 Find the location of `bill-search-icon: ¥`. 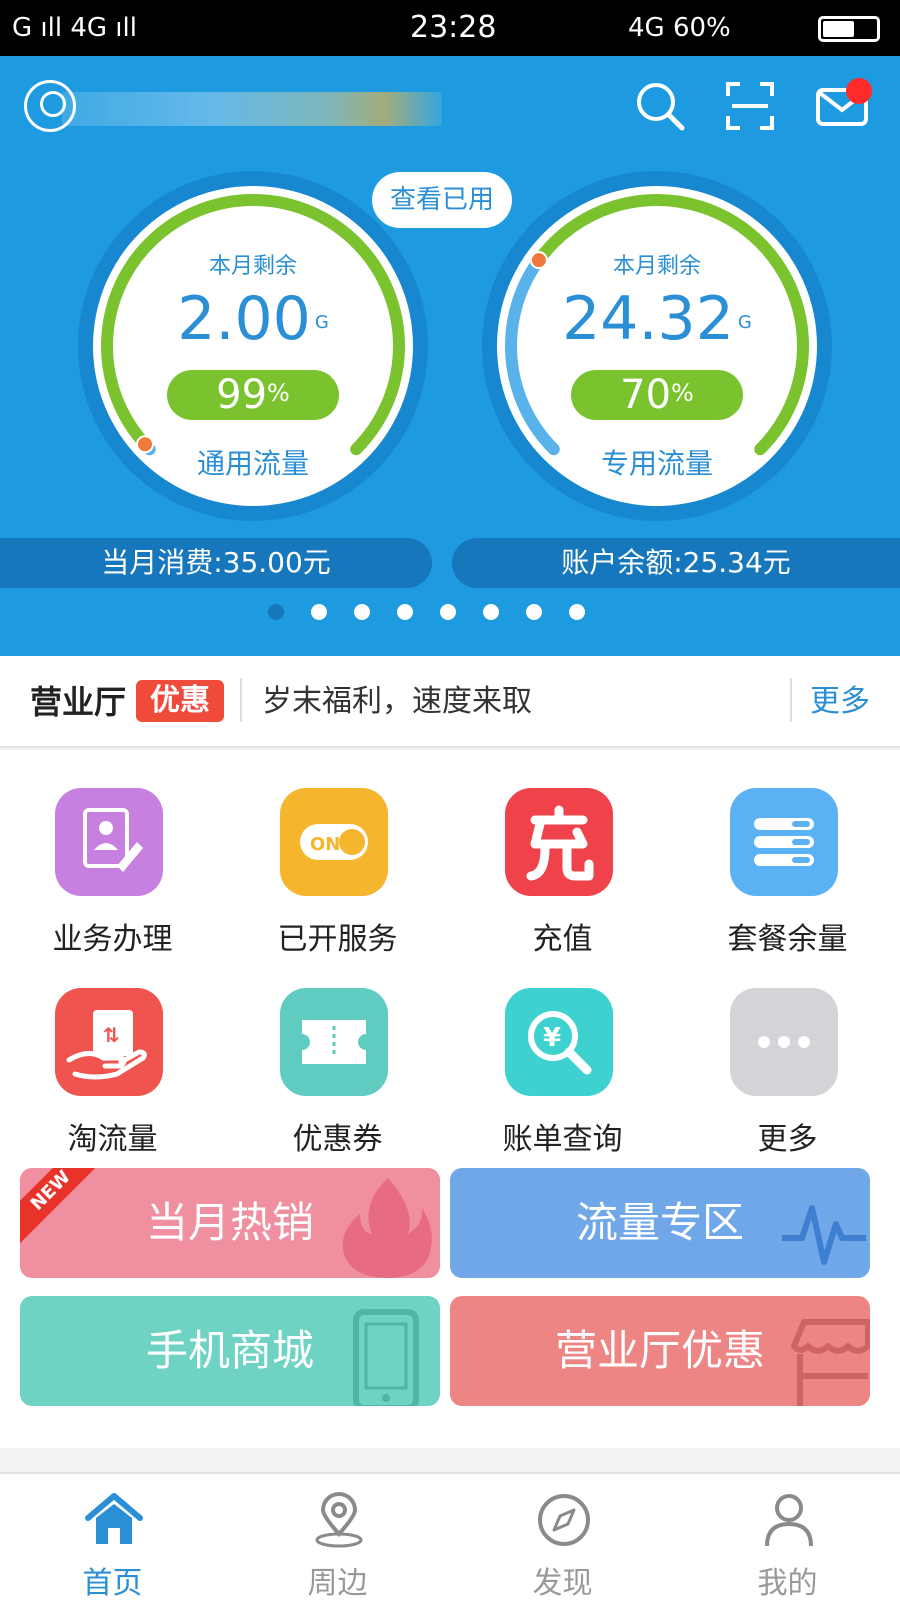

bill-search-icon: ¥ is located at coordinates (559, 1042).